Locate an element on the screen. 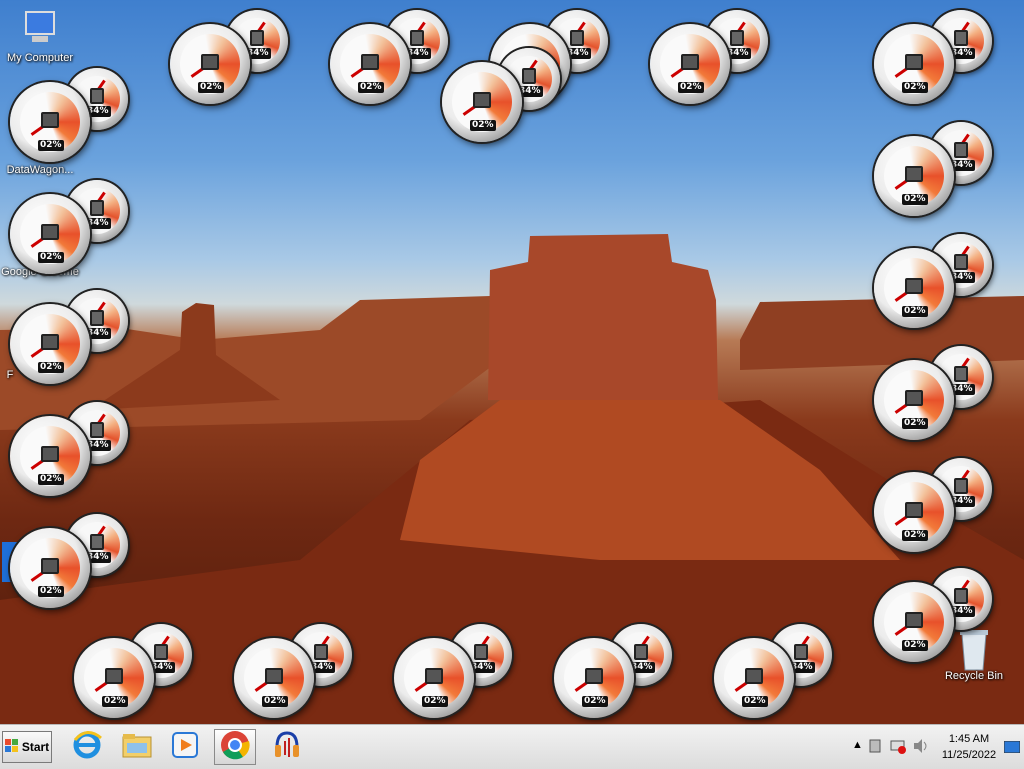 The width and height of the screenshot is (1024, 769). chrome-icon is located at coordinates (235, 747).